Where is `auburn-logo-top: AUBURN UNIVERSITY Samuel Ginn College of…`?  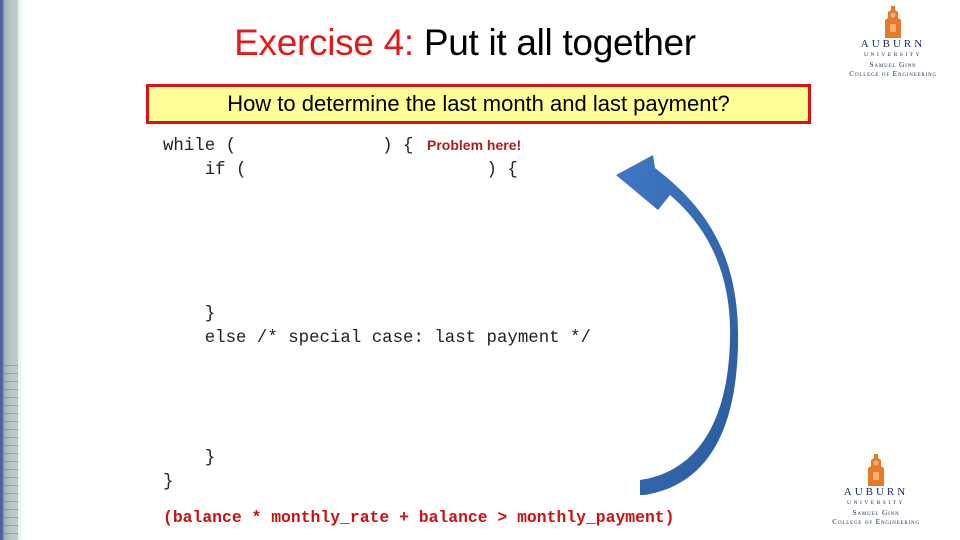
auburn-logo-top: AUBURN UNIVERSITY Samuel Ginn College of… is located at coordinates (893, 41).